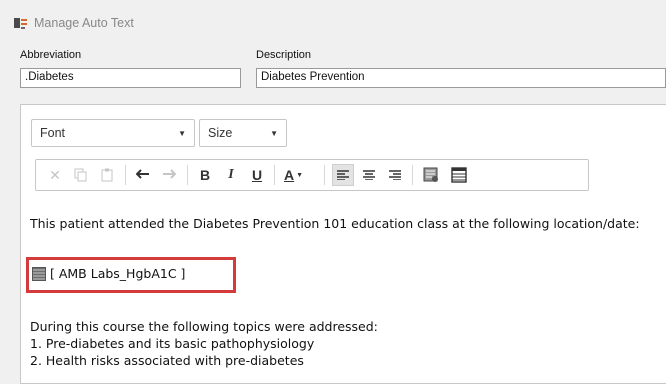 The height and width of the screenshot is (384, 666). What do you see at coordinates (20, 23) in the screenshot?
I see `auto-text-icon` at bounding box center [20, 23].